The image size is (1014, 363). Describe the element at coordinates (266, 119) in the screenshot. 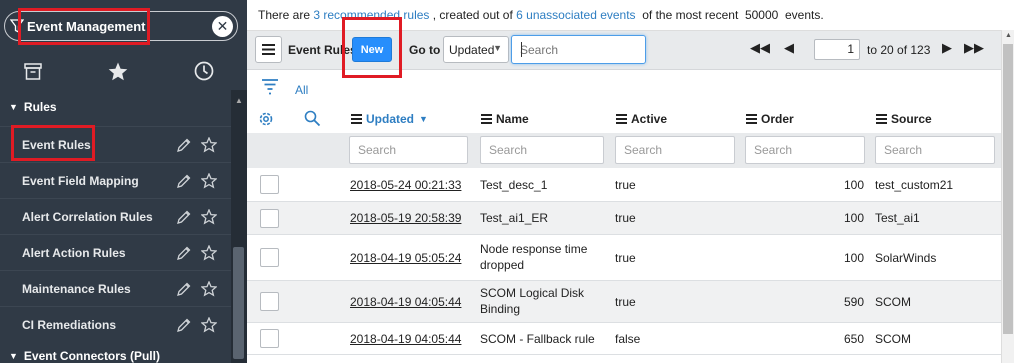

I see `gear-icon` at that location.